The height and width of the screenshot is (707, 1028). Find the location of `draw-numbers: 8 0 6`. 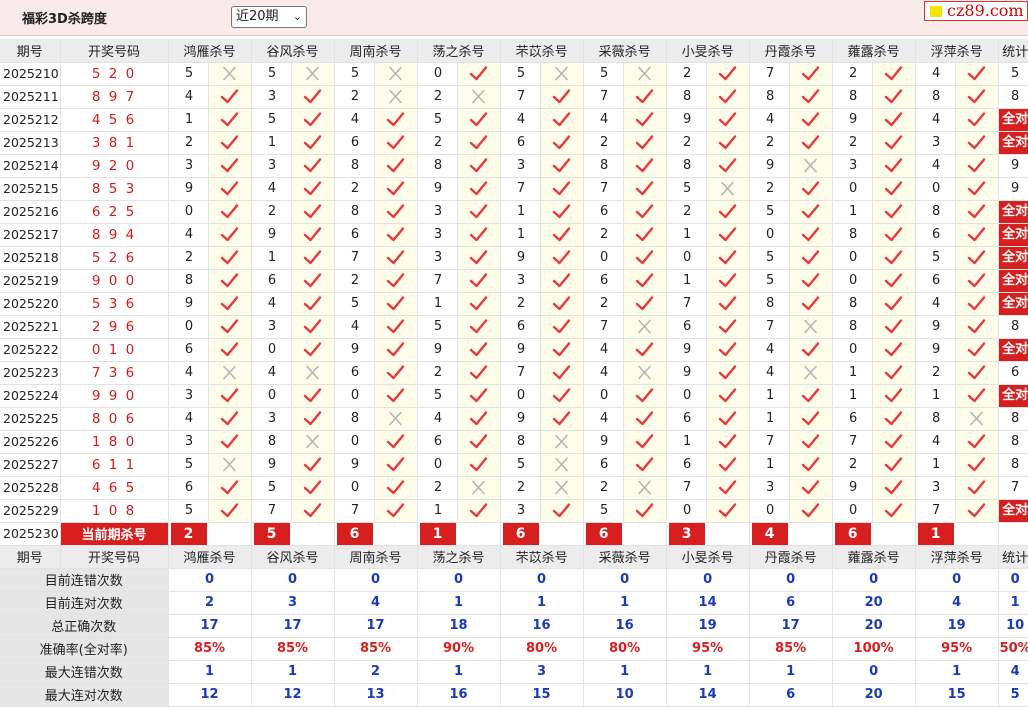

draw-numbers: 8 0 6 is located at coordinates (114, 419).